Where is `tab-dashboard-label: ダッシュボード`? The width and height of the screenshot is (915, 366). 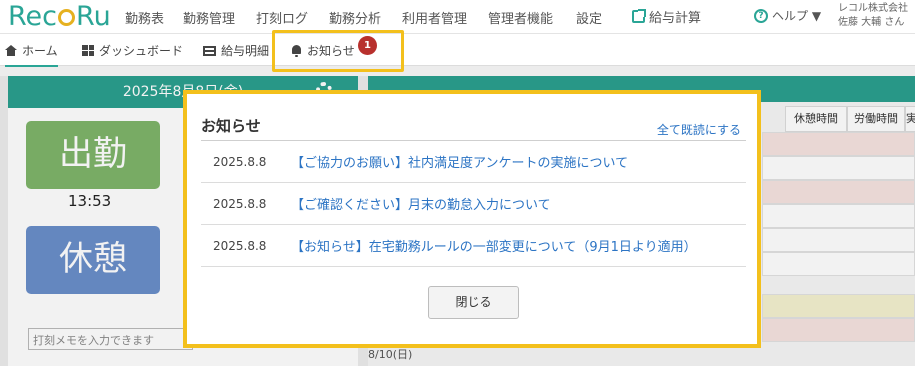 tab-dashboard-label: ダッシュボード is located at coordinates (141, 51).